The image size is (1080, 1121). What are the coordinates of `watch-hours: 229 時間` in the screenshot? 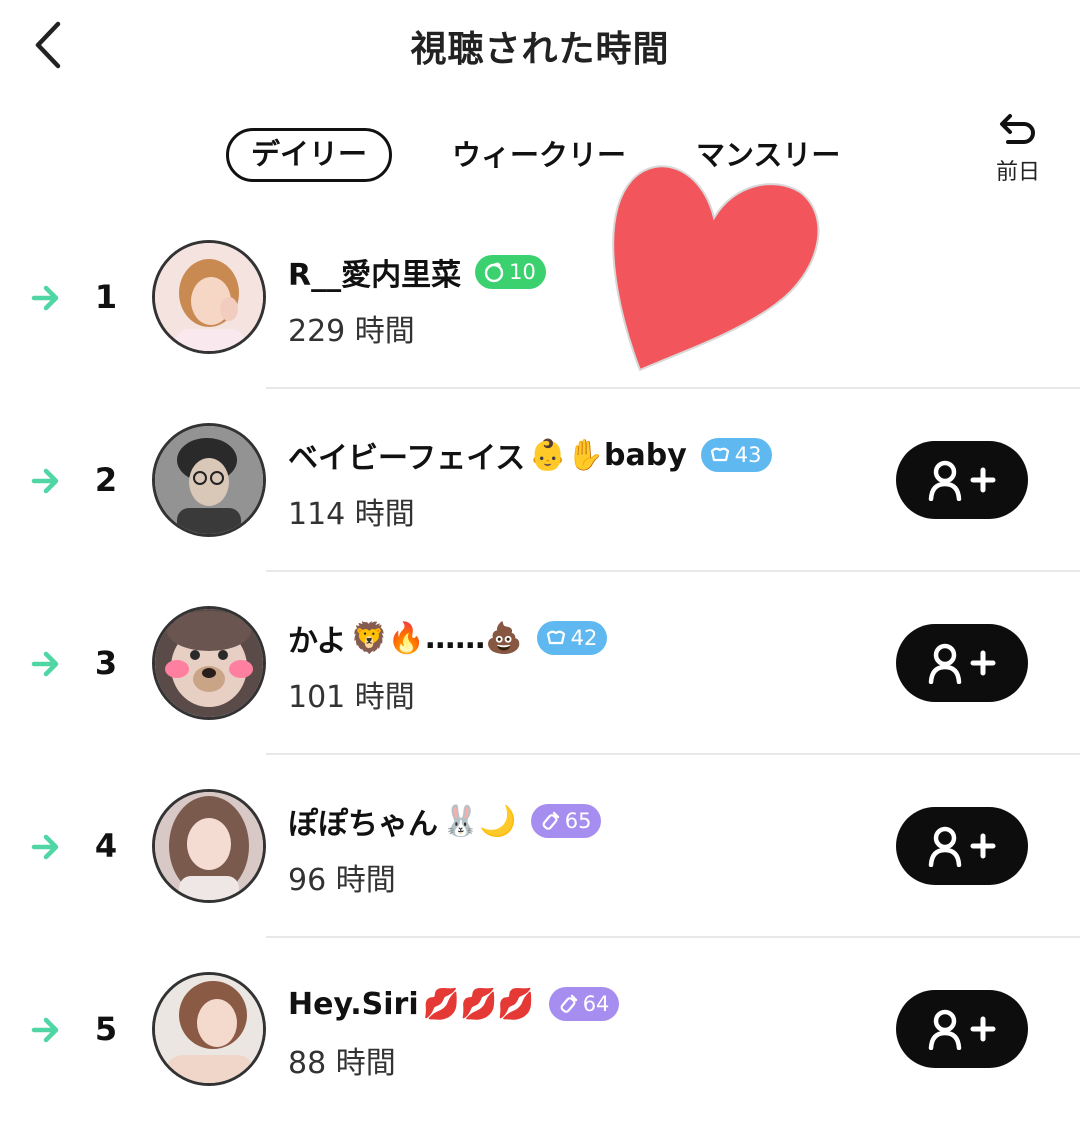 It's located at (351, 331).